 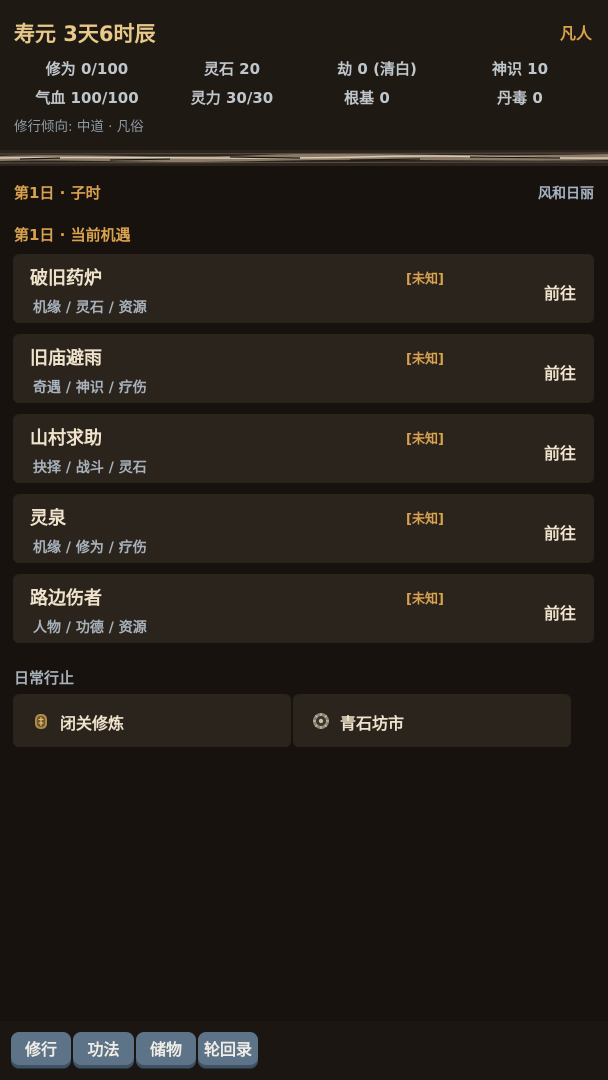 What do you see at coordinates (48, 518) in the screenshot?
I see `opportunity-name: 灵泉` at bounding box center [48, 518].